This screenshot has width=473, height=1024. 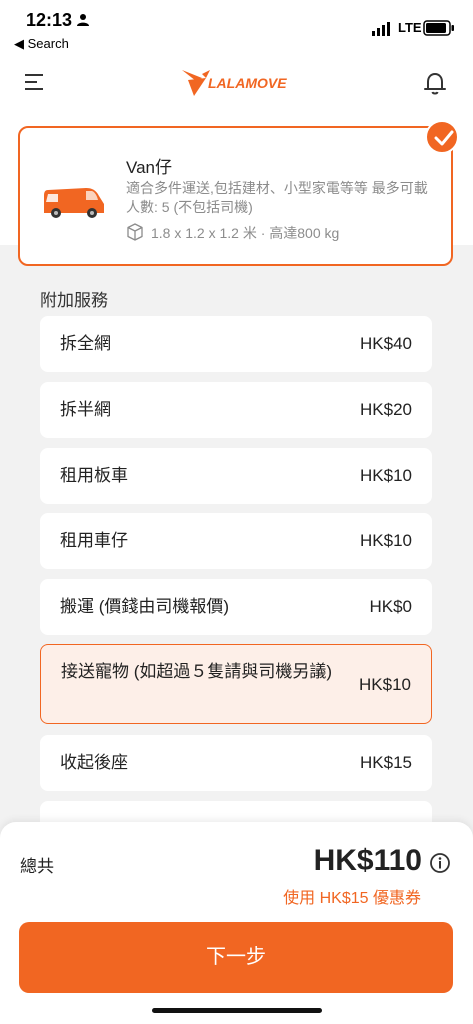 What do you see at coordinates (41, 44) in the screenshot?
I see `back-to-search-link: ◀ Search` at bounding box center [41, 44].